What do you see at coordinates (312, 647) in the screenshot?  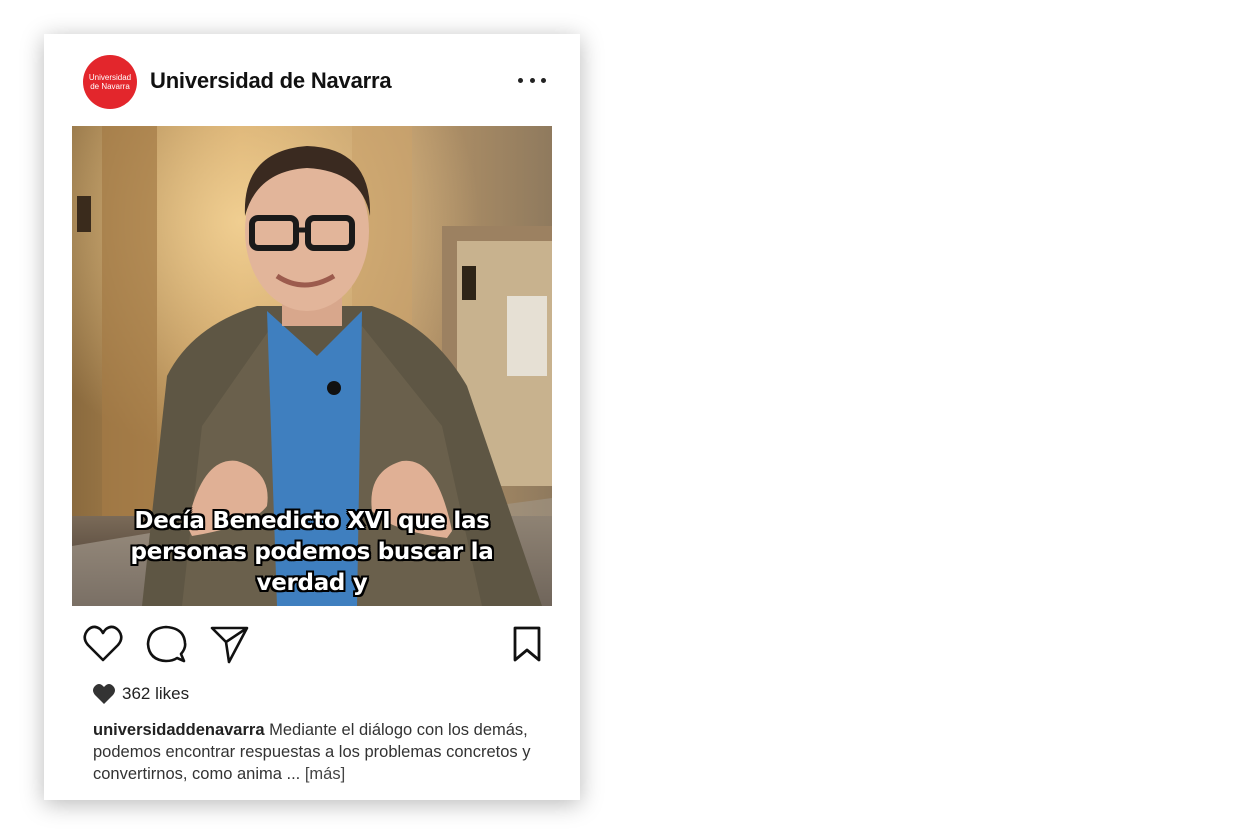 I see `post-actions` at bounding box center [312, 647].